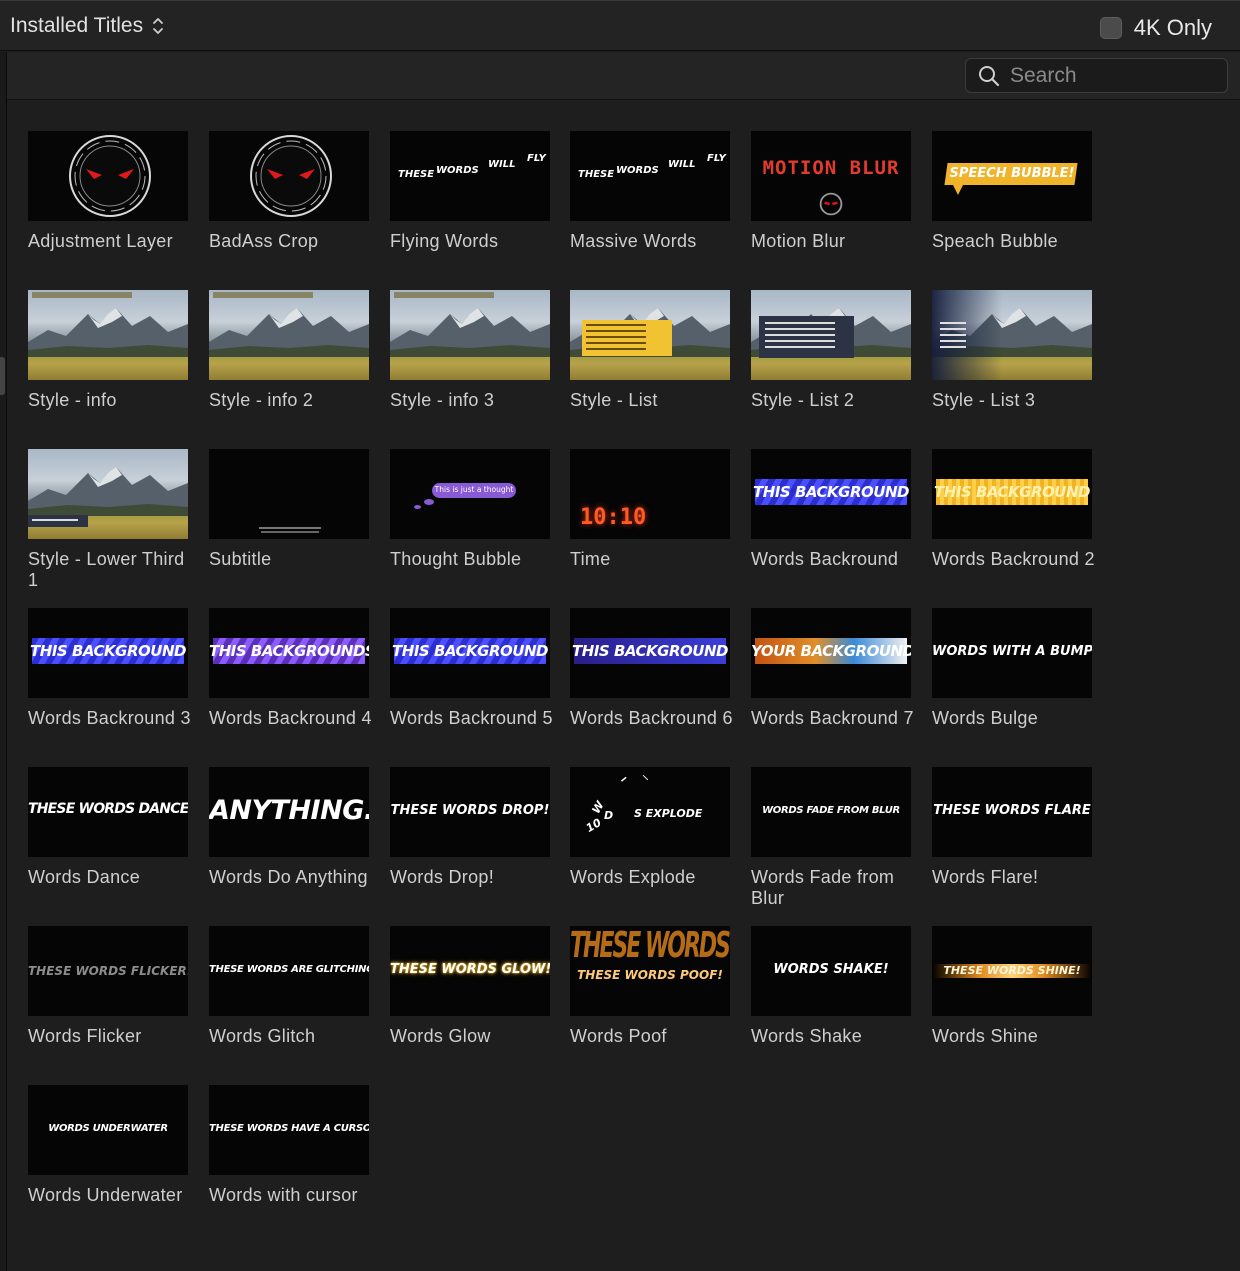  I want to click on title-tile: MOTION BLUR Motion Blur, so click(831, 191).